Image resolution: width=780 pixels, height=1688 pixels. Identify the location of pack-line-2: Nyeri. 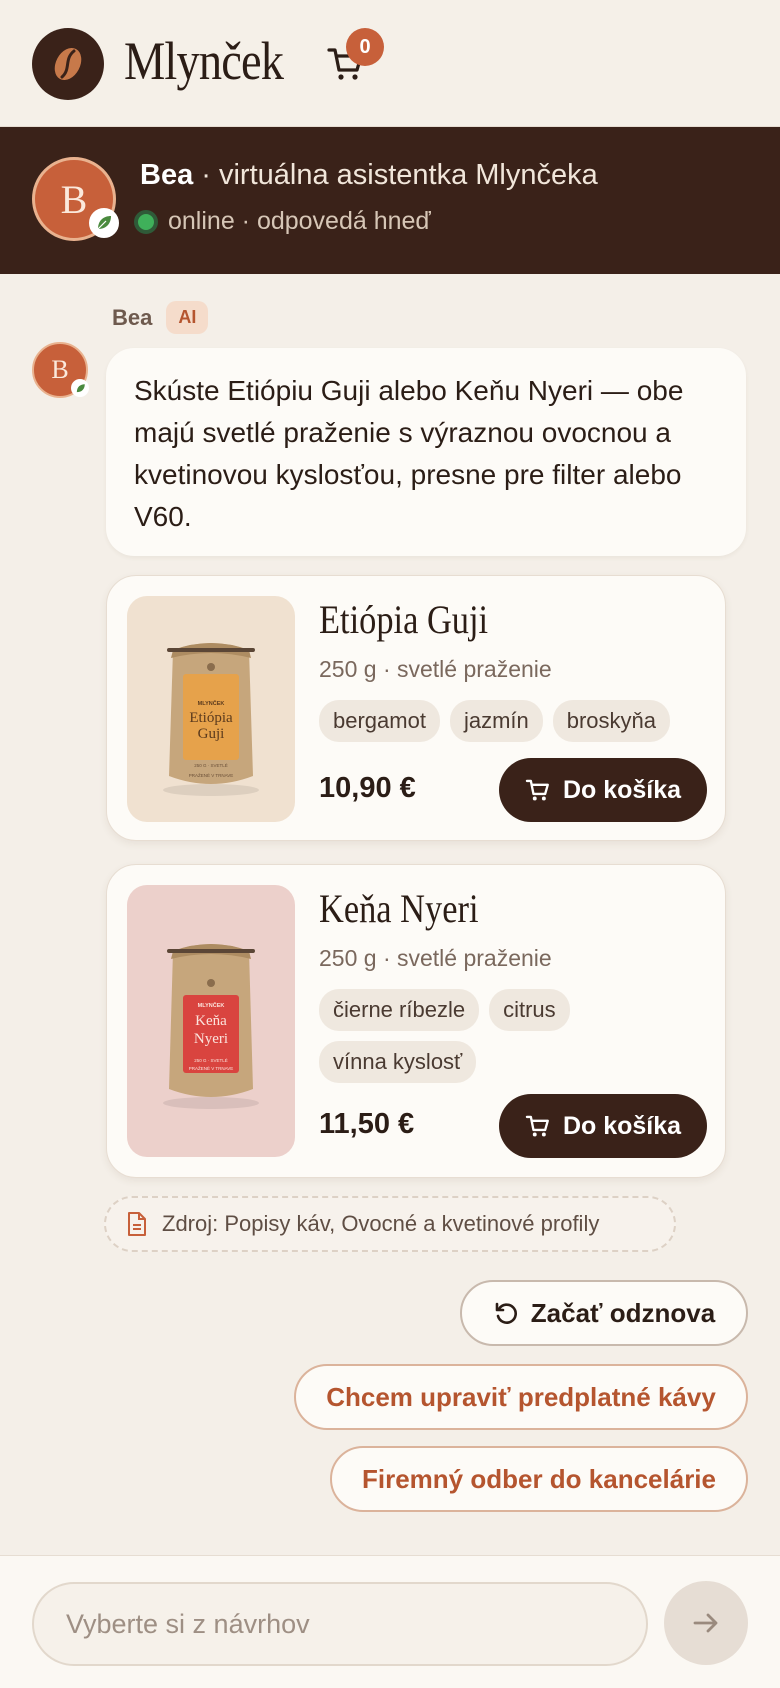
(211, 1039).